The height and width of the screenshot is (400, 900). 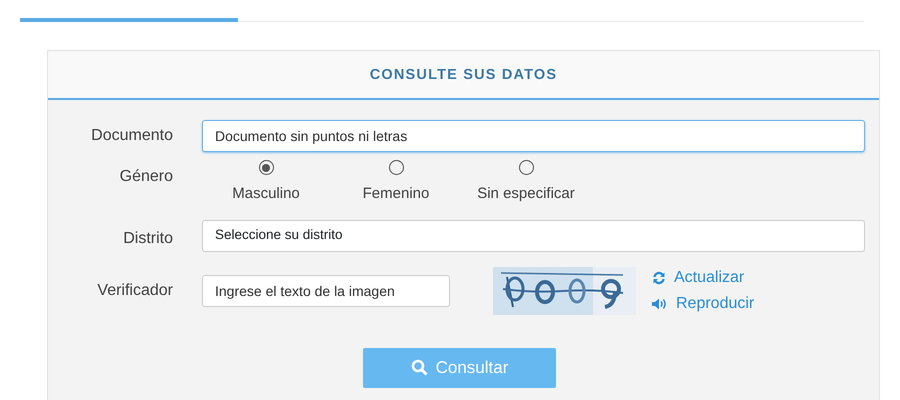 What do you see at coordinates (266, 194) in the screenshot?
I see `radio-label: Masculino` at bounding box center [266, 194].